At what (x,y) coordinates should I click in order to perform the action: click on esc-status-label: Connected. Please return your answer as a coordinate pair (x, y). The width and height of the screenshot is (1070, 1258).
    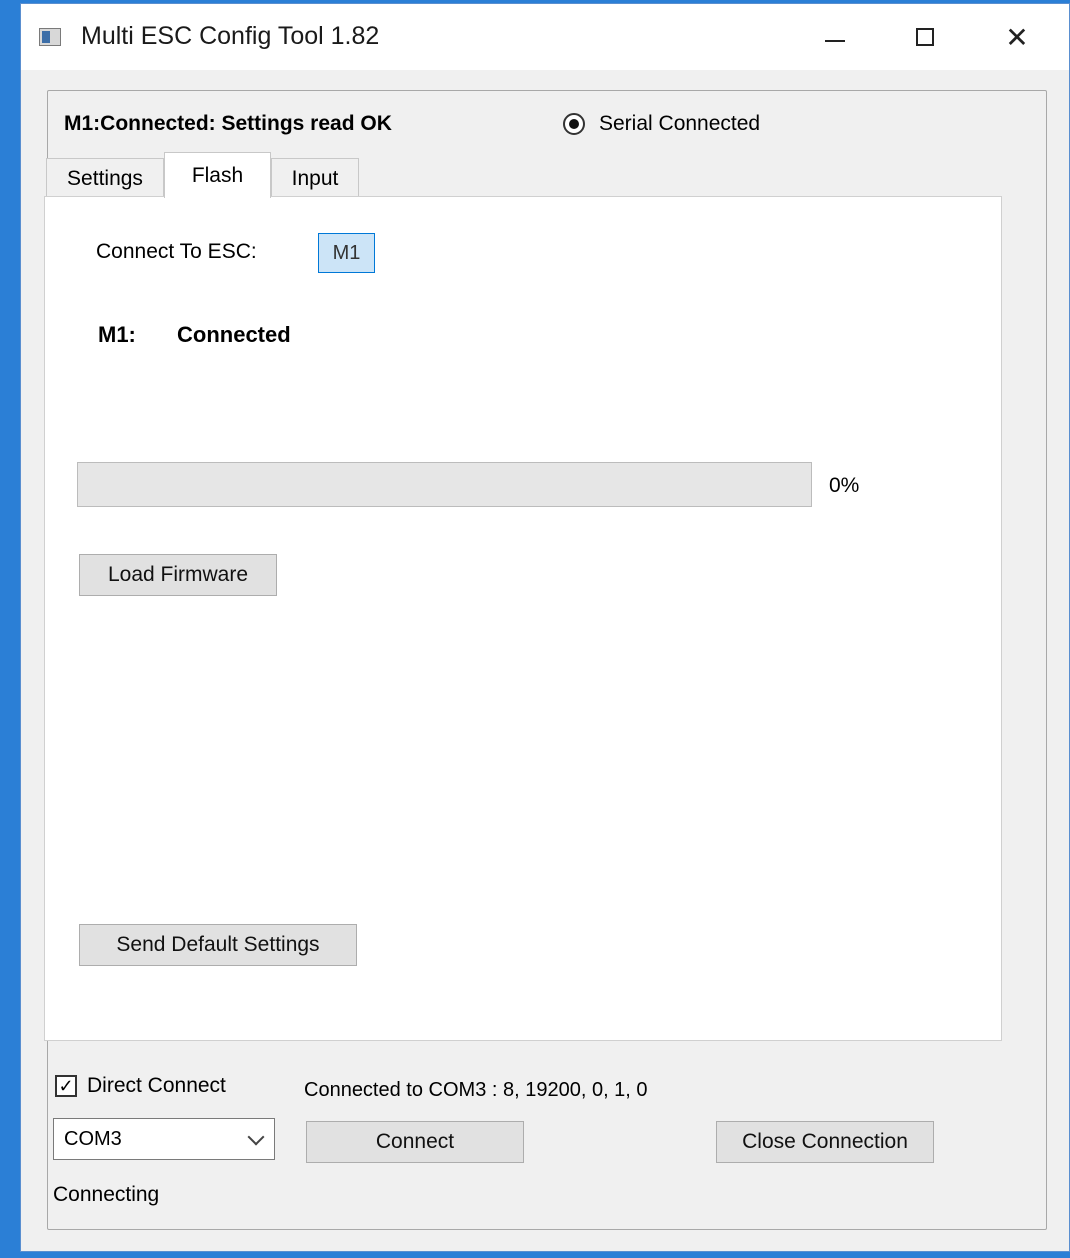
    Looking at the image, I should click on (234, 334).